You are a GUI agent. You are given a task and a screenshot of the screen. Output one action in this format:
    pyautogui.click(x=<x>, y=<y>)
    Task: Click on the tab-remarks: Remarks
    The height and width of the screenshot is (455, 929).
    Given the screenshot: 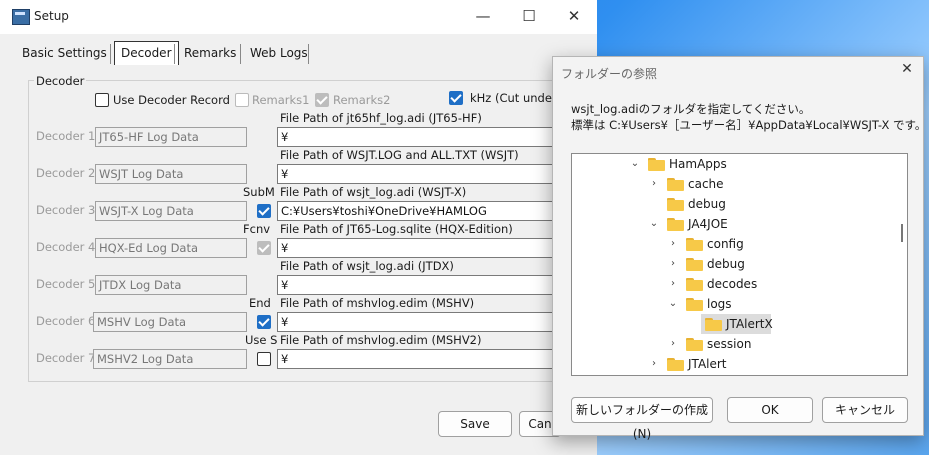 What is the action you would take?
    pyautogui.click(x=210, y=53)
    